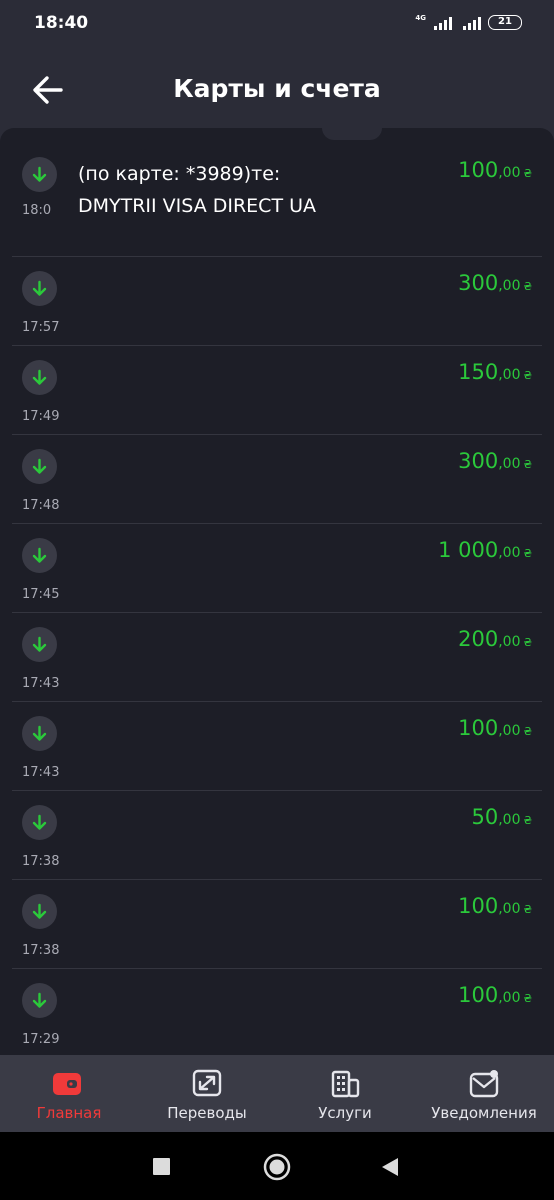 The width and height of the screenshot is (554, 1200). I want to click on notifications-mail-icon, so click(484, 1084).